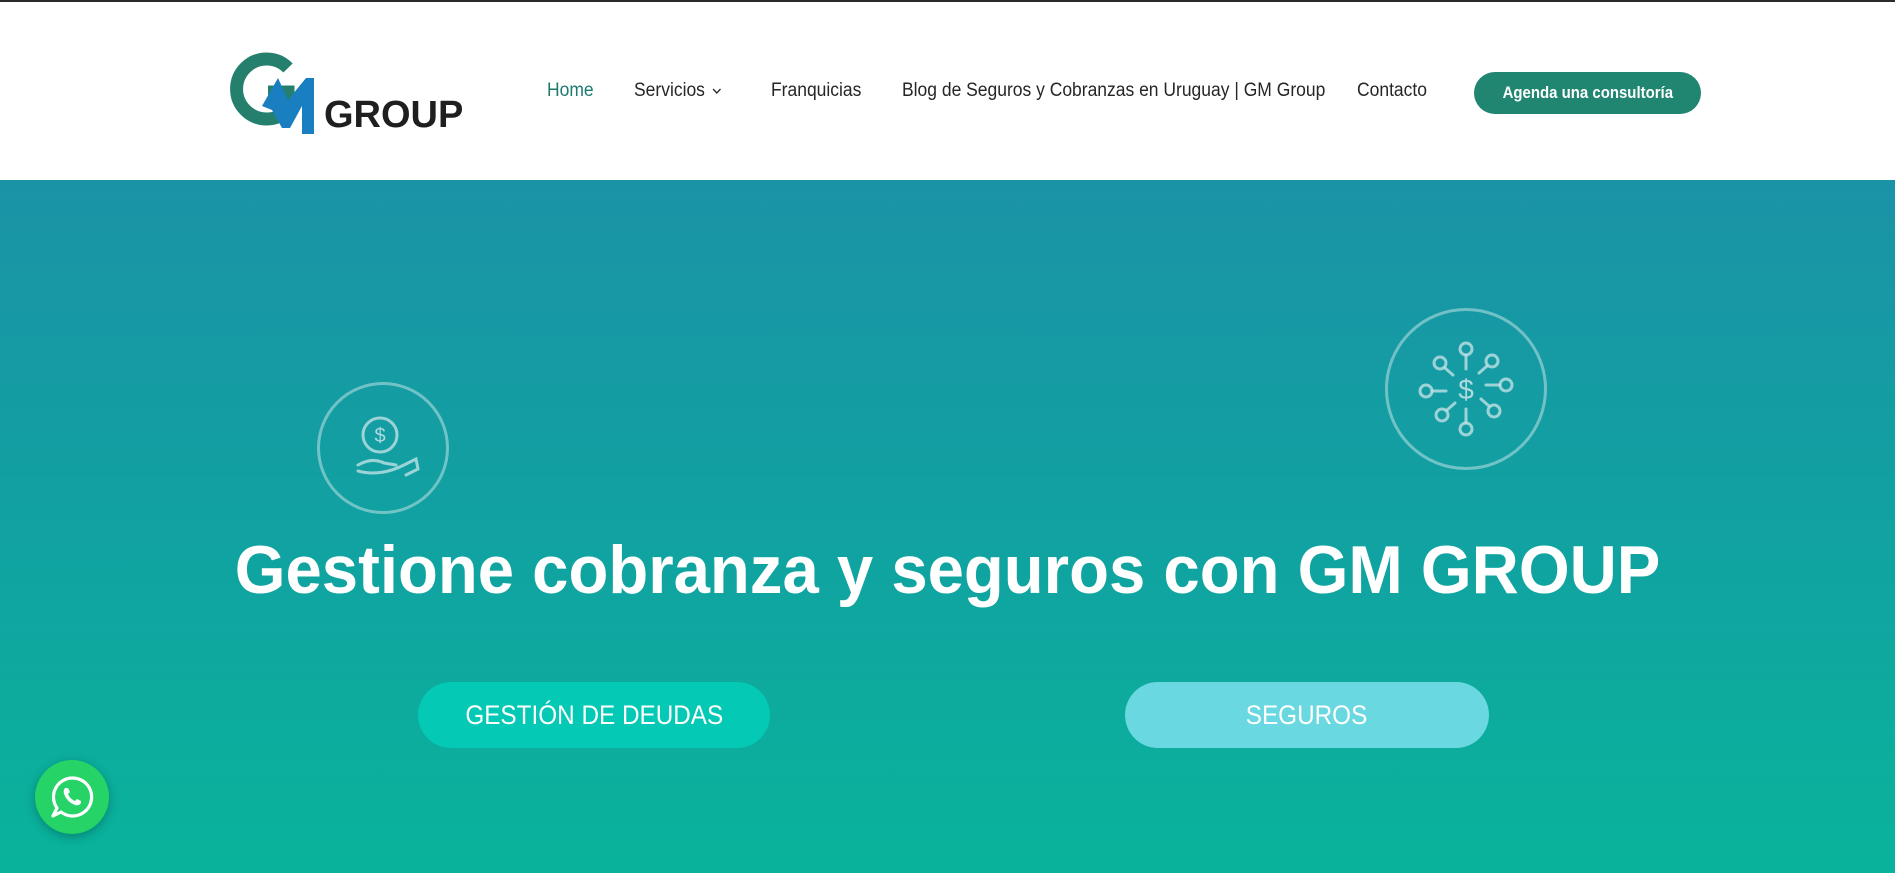  Describe the element at coordinates (383, 448) in the screenshot. I see `hand-coin-icon: $` at that location.